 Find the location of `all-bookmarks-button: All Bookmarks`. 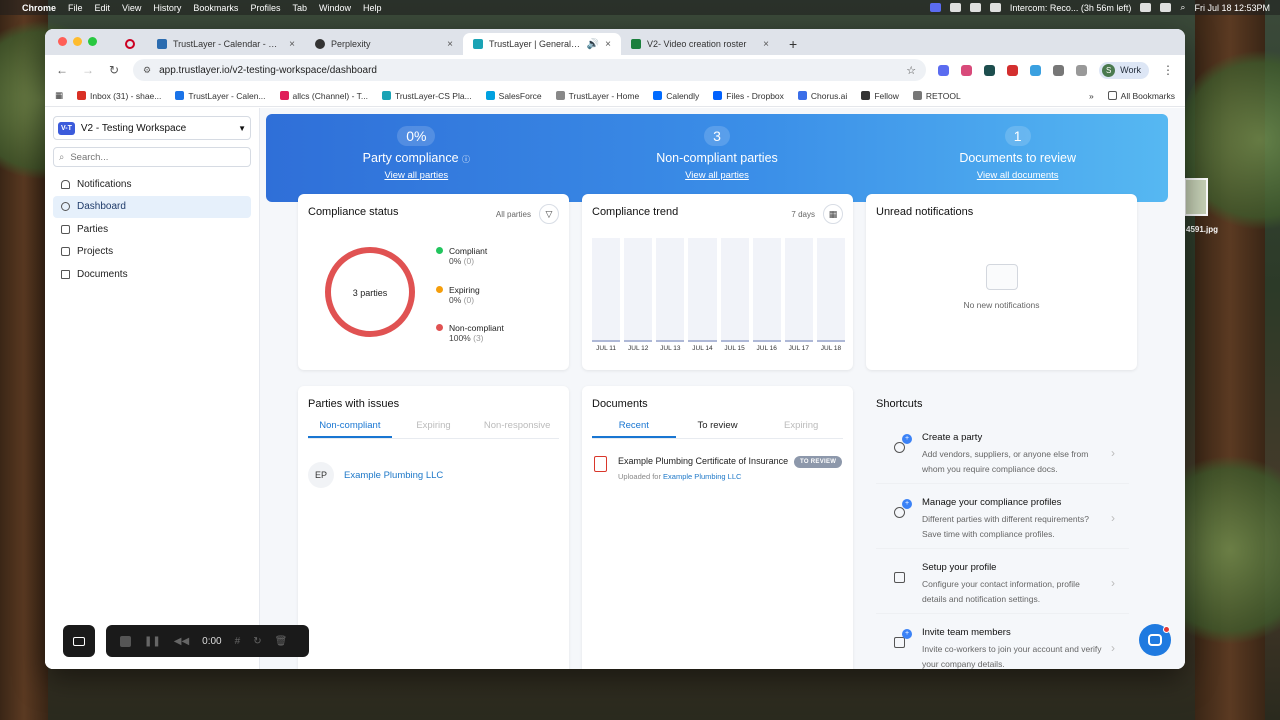

all-bookmarks-button: All Bookmarks is located at coordinates (1141, 96).